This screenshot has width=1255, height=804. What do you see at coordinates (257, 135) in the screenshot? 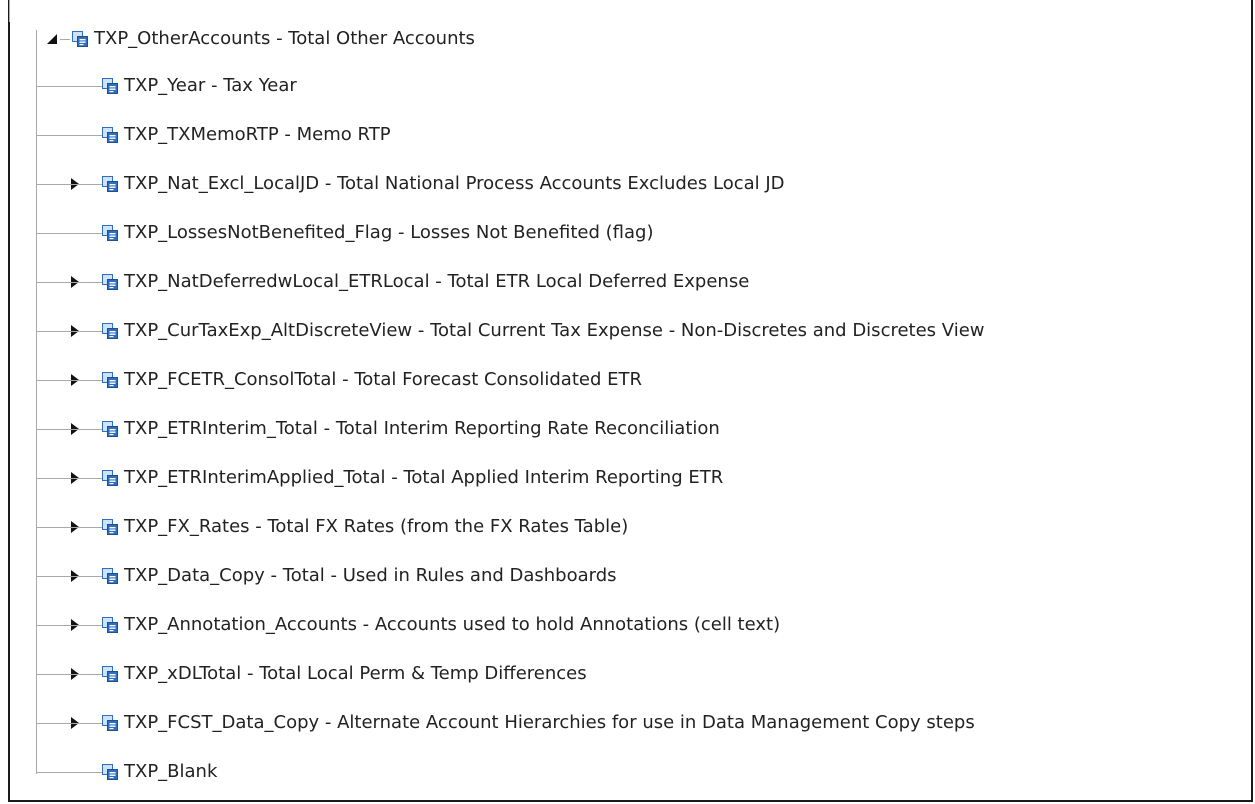
I see `tree-node-label: TXP_TXMemoRTP - Memo RTP` at bounding box center [257, 135].